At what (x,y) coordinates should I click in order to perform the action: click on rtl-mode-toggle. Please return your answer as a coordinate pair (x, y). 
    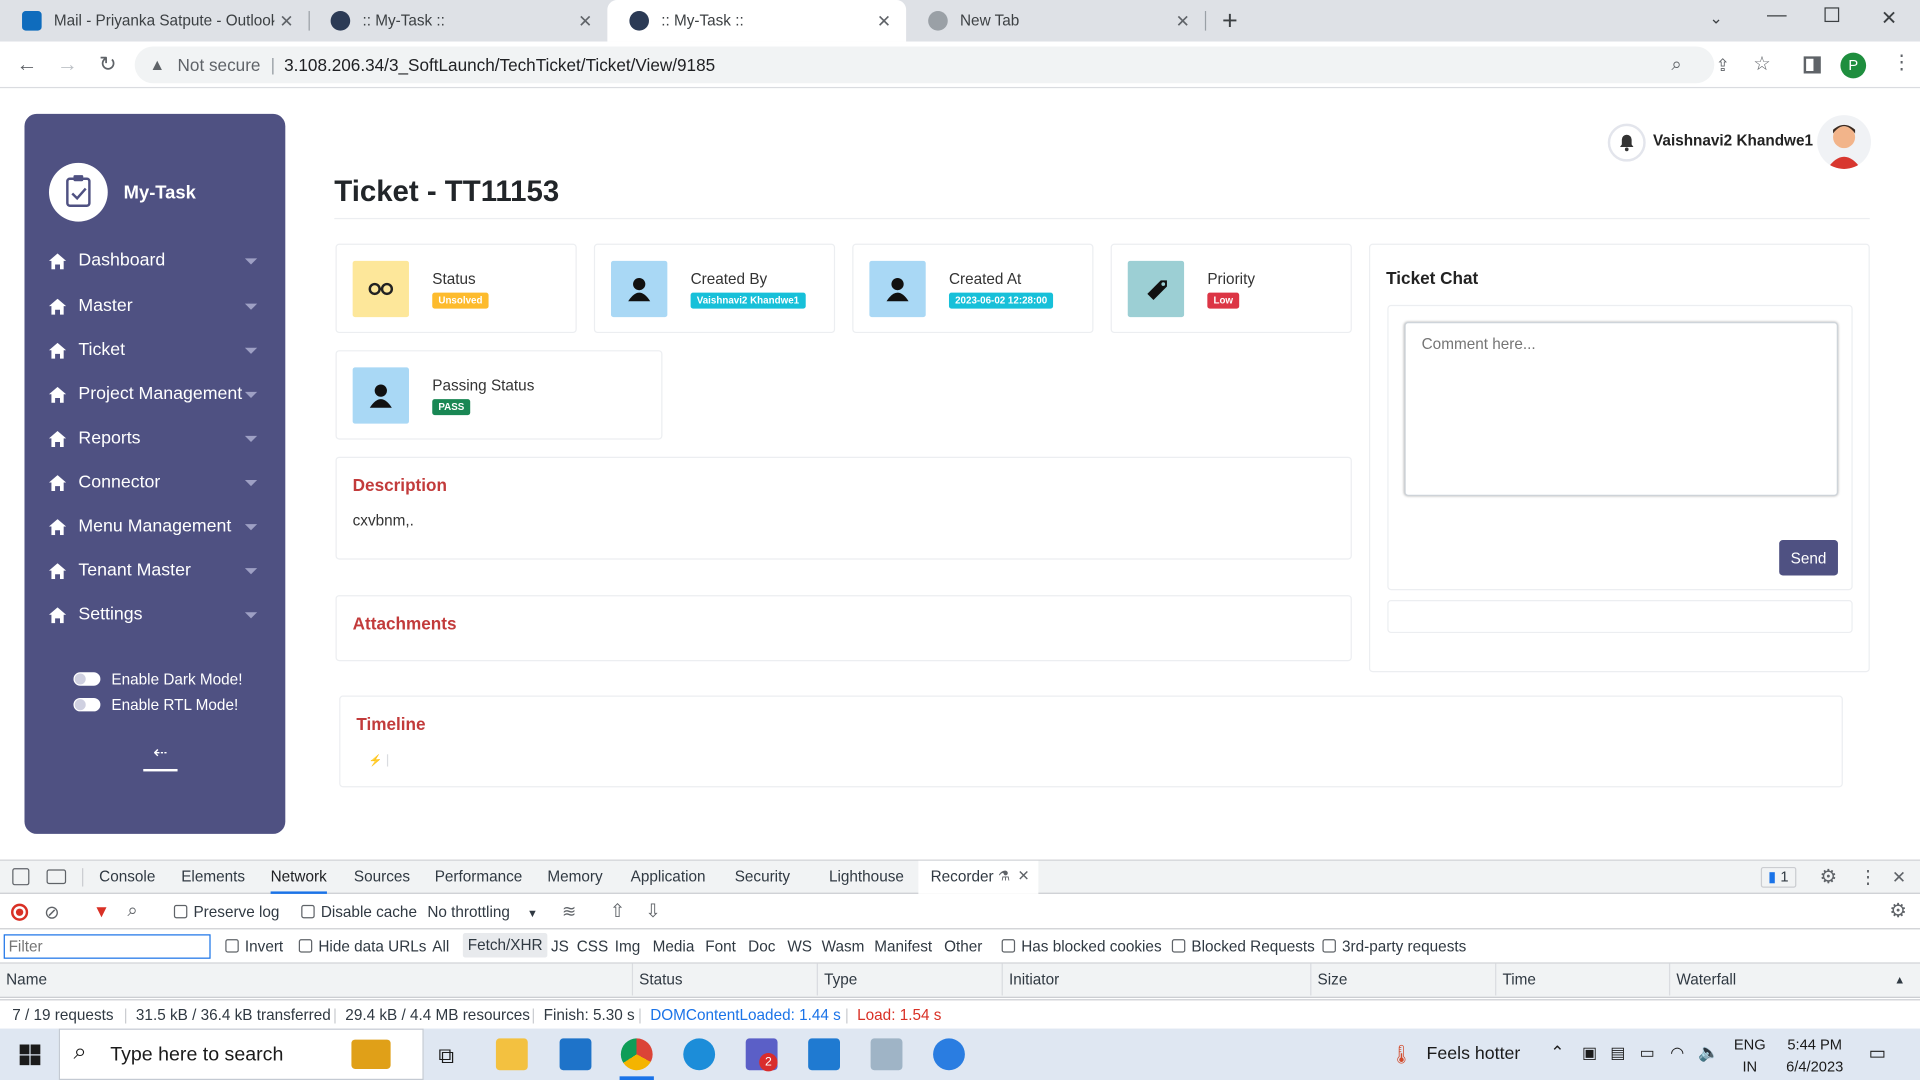
    Looking at the image, I should click on (87, 704).